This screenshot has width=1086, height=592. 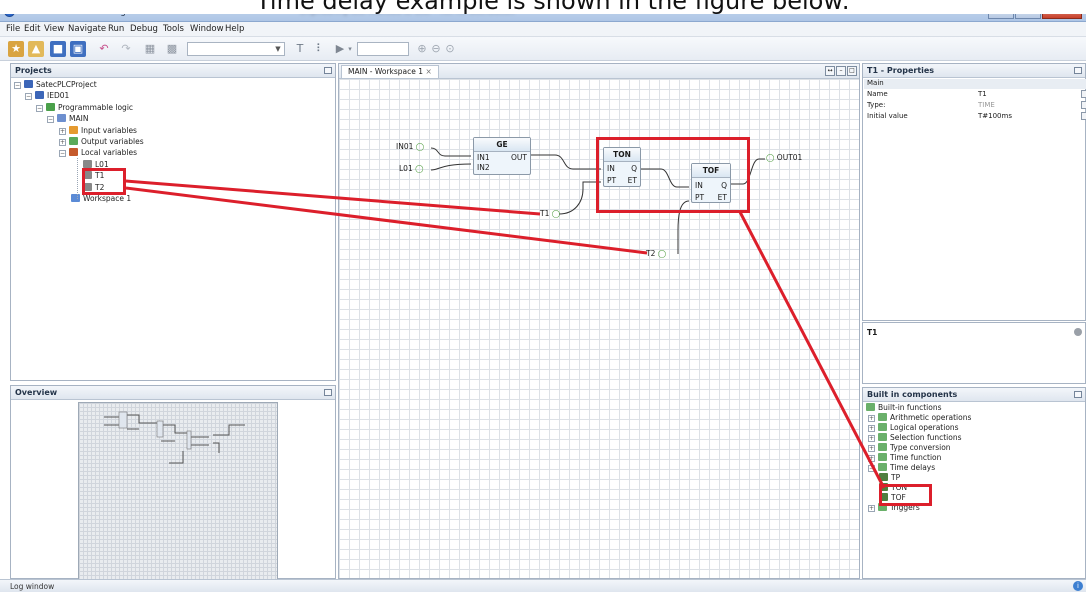 I want to click on menu-view: View, so click(x=54, y=29).